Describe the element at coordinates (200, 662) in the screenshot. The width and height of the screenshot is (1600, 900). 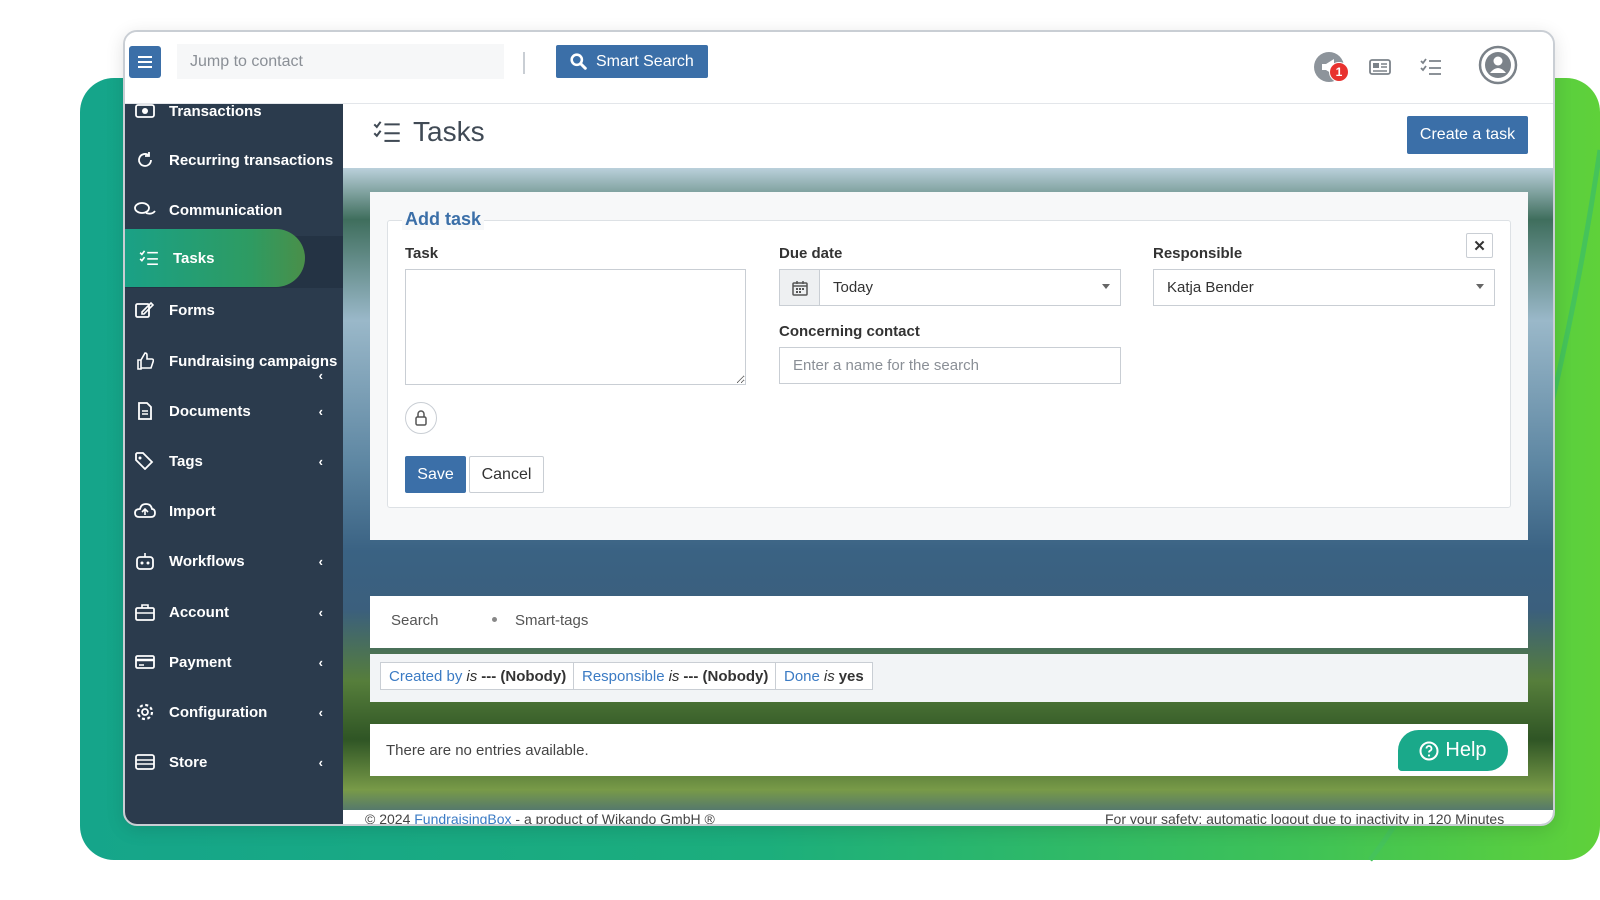
I see `sidebar-item-label: Payment` at that location.